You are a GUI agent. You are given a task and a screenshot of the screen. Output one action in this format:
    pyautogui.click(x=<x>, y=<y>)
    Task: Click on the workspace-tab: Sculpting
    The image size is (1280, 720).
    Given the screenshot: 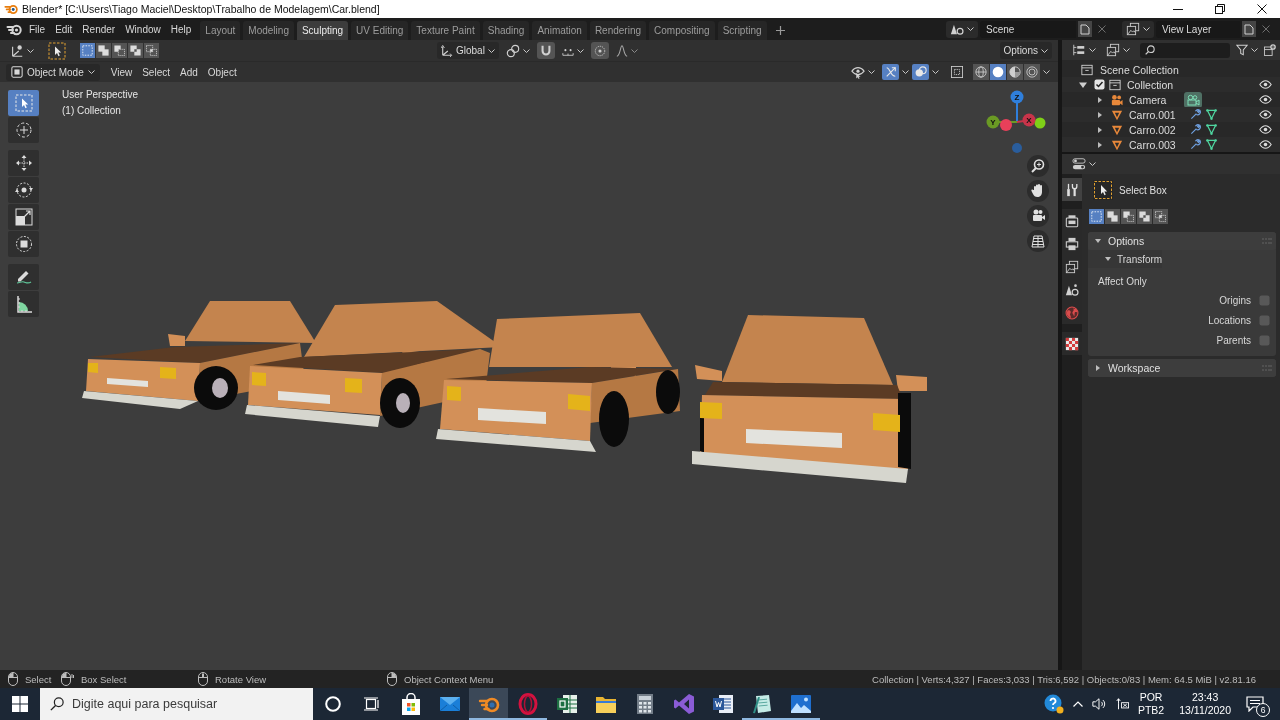 What is the action you would take?
    pyautogui.click(x=322, y=30)
    